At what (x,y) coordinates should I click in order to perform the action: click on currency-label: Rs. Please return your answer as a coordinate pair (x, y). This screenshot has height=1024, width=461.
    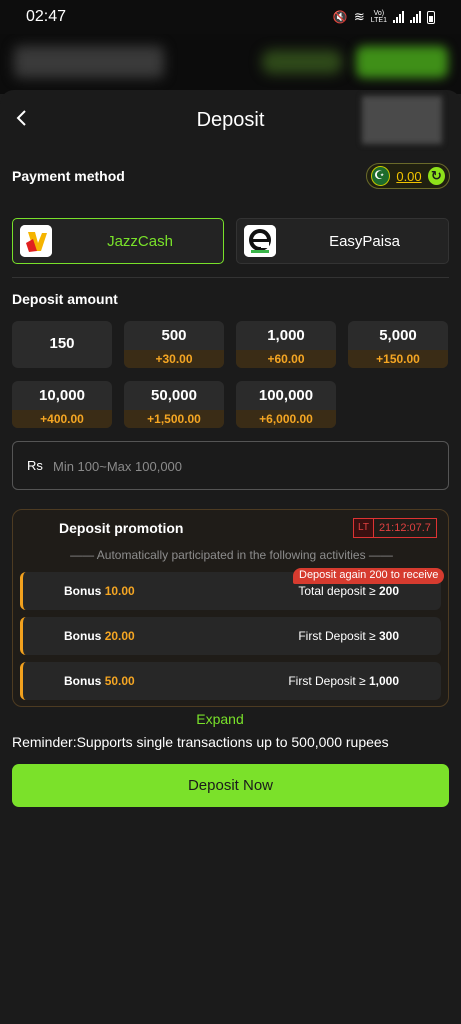
    Looking at the image, I should click on (35, 465).